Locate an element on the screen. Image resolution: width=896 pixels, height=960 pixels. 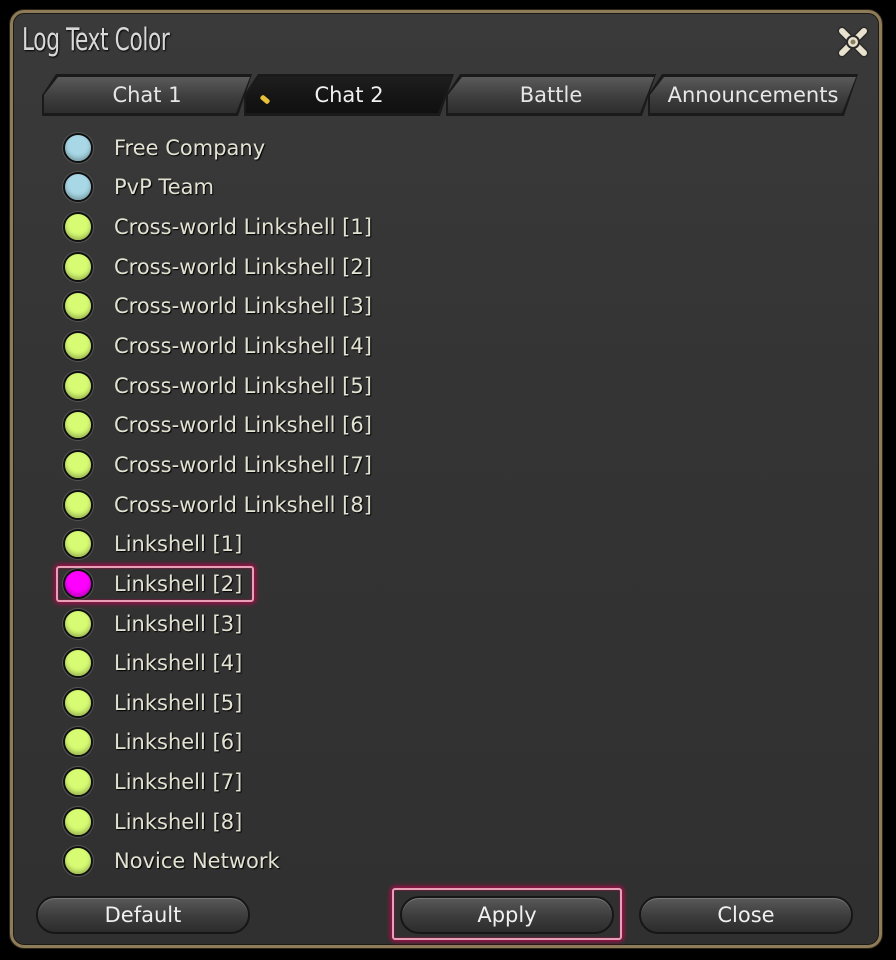
default-button-label: Default is located at coordinates (143, 915).